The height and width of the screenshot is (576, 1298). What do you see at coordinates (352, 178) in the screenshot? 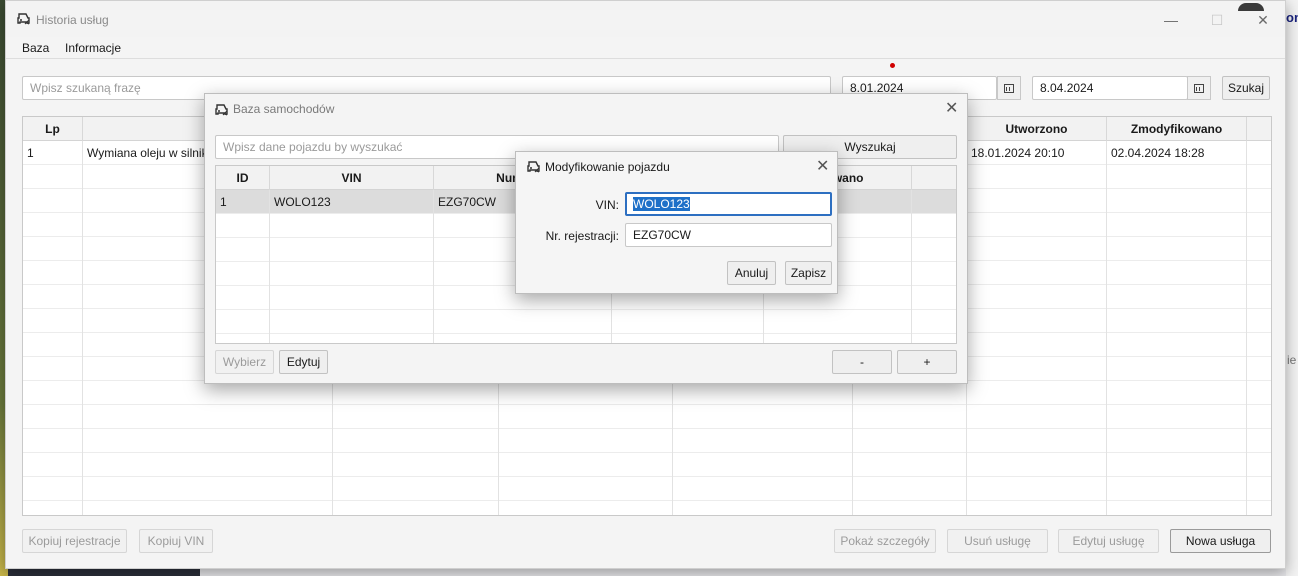
I see `column-header-vin: VIN` at bounding box center [352, 178].